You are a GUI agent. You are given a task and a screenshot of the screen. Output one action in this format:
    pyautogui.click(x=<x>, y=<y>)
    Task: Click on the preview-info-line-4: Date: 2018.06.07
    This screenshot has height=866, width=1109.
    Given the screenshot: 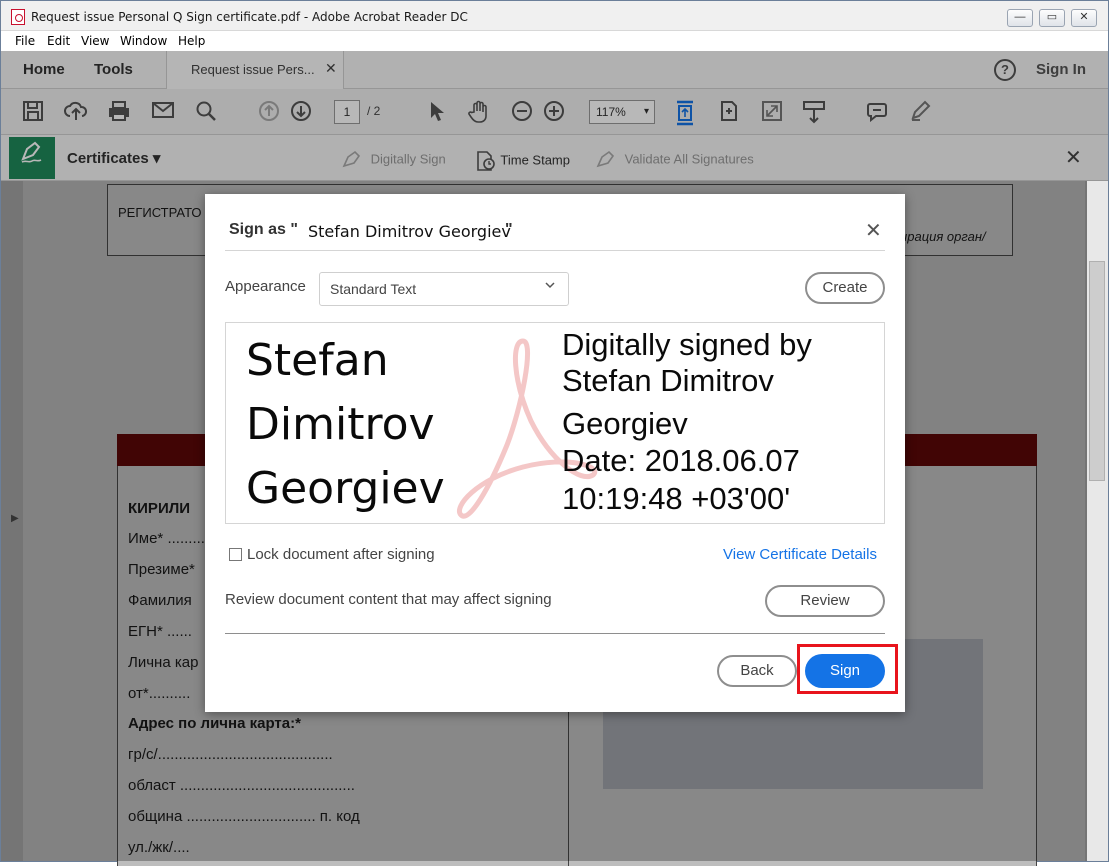 What is the action you would take?
    pyautogui.click(x=681, y=460)
    